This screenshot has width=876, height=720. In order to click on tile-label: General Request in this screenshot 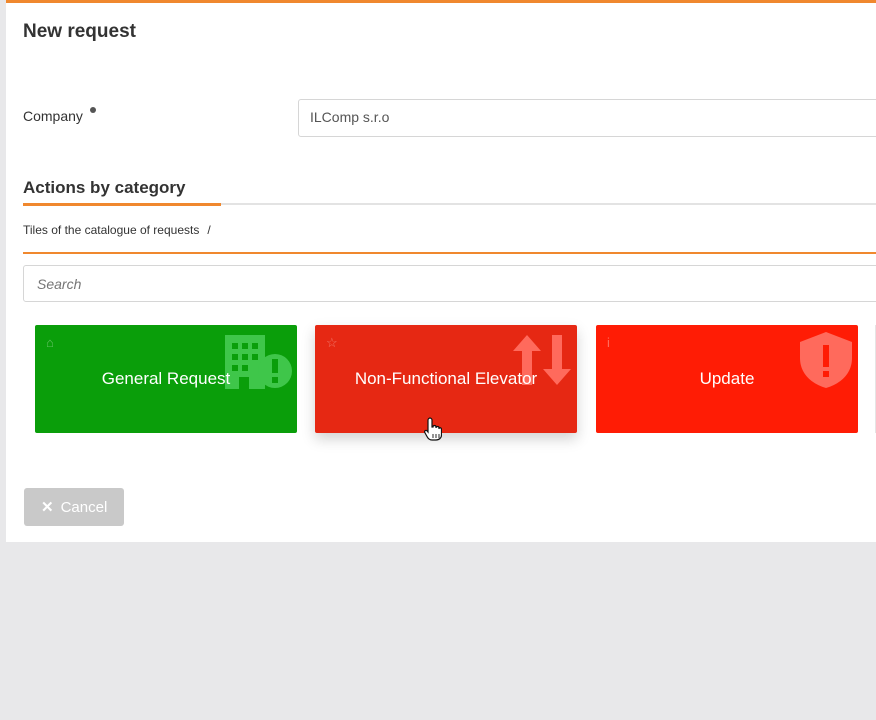, I will do `click(166, 378)`.